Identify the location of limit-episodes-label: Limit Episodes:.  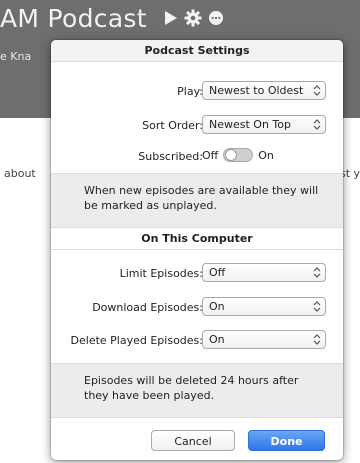
(161, 273).